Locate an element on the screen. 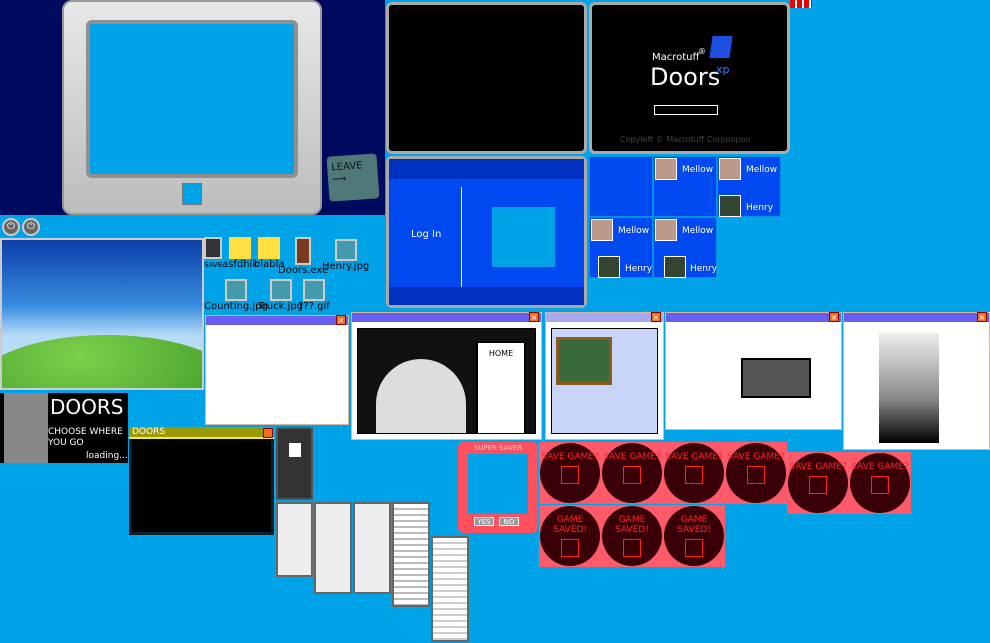 This screenshot has width=990, height=643. doors-logo-icon is located at coordinates (721, 47).